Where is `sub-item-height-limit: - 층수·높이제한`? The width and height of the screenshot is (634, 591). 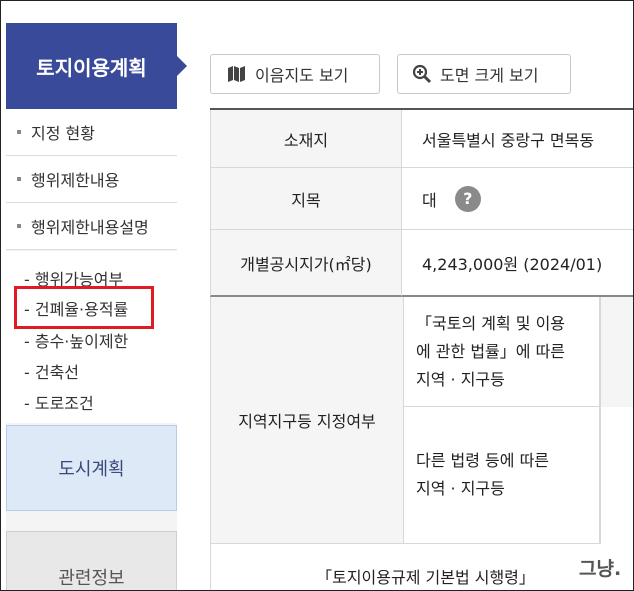 sub-item-height-limit: - 층수·높이제한 is located at coordinates (76, 340).